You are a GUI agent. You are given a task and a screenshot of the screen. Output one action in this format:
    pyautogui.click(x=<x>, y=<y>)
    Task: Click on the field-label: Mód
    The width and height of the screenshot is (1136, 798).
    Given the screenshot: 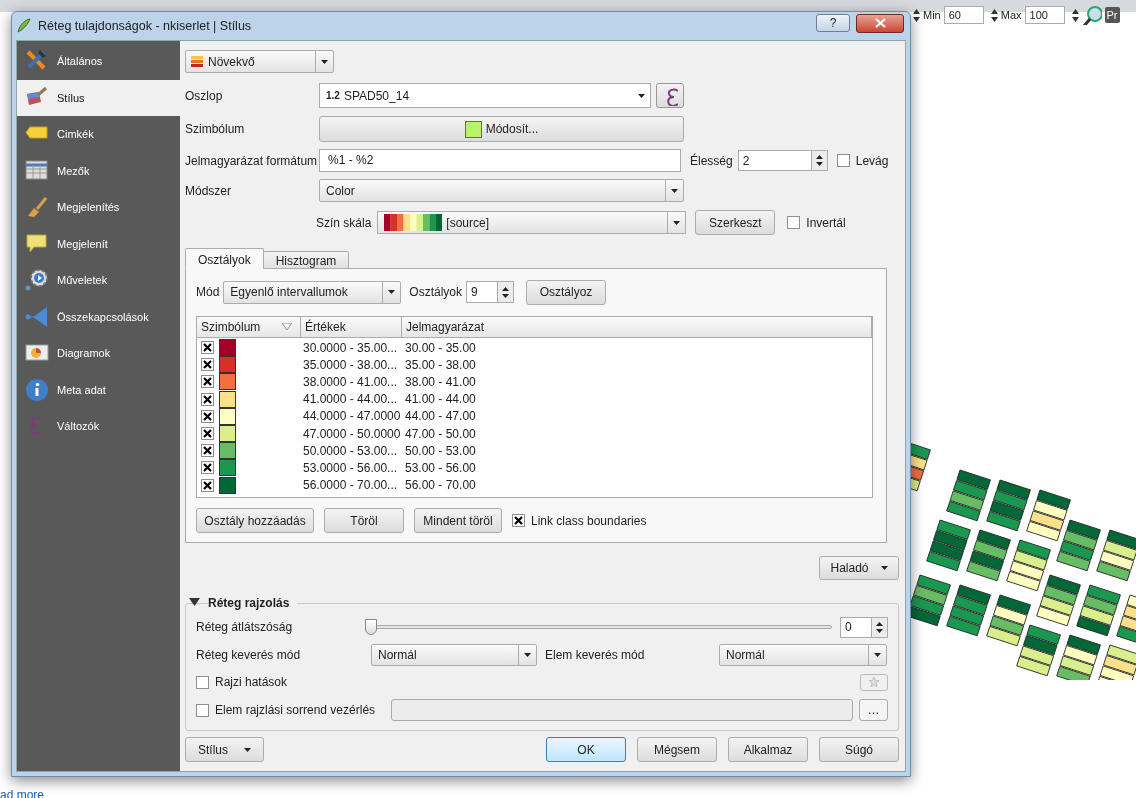 What is the action you would take?
    pyautogui.click(x=208, y=292)
    